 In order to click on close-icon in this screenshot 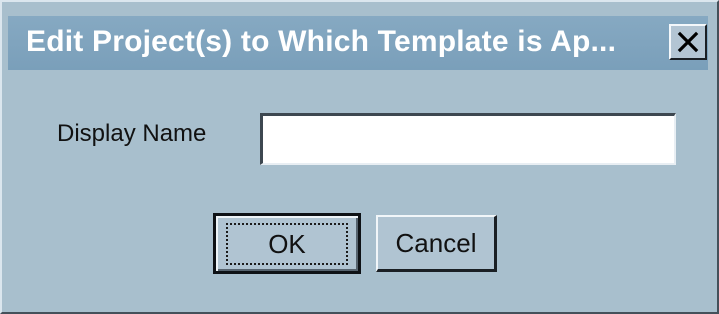, I will do `click(688, 42)`.